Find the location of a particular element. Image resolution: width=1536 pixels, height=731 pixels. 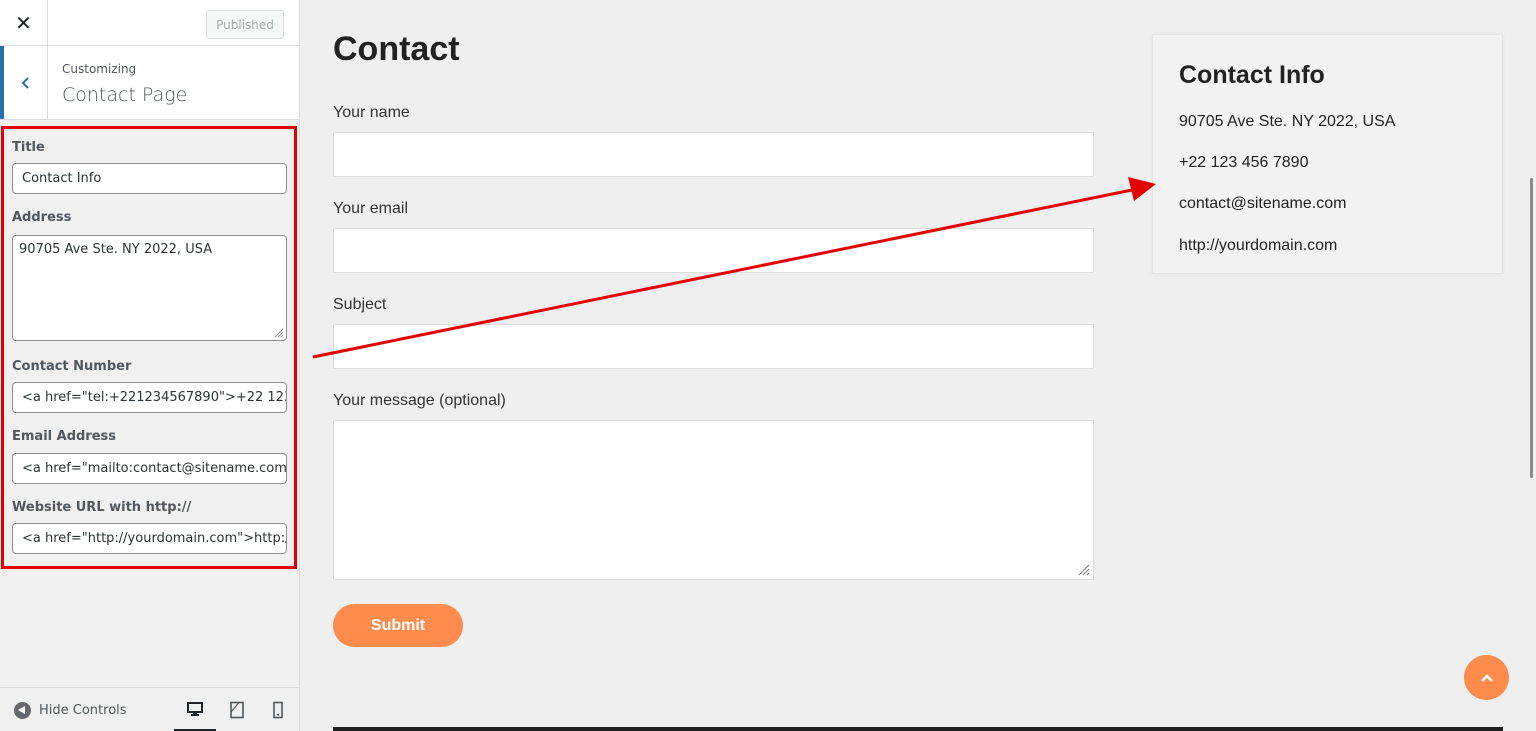

back-button is located at coordinates (24, 82).